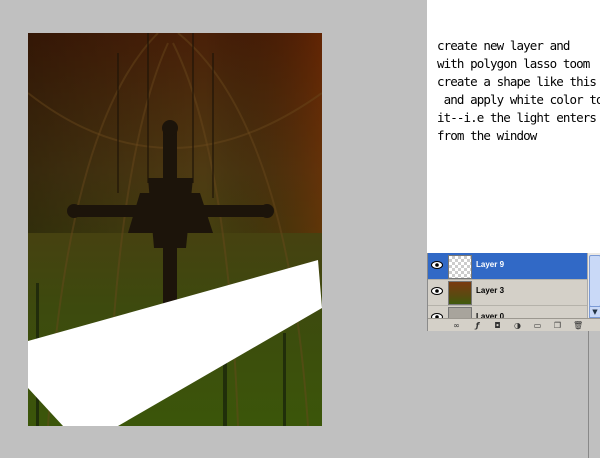 The width and height of the screenshot is (600, 458). What do you see at coordinates (517, 325) in the screenshot?
I see `adjustment-icon: ◑` at bounding box center [517, 325].